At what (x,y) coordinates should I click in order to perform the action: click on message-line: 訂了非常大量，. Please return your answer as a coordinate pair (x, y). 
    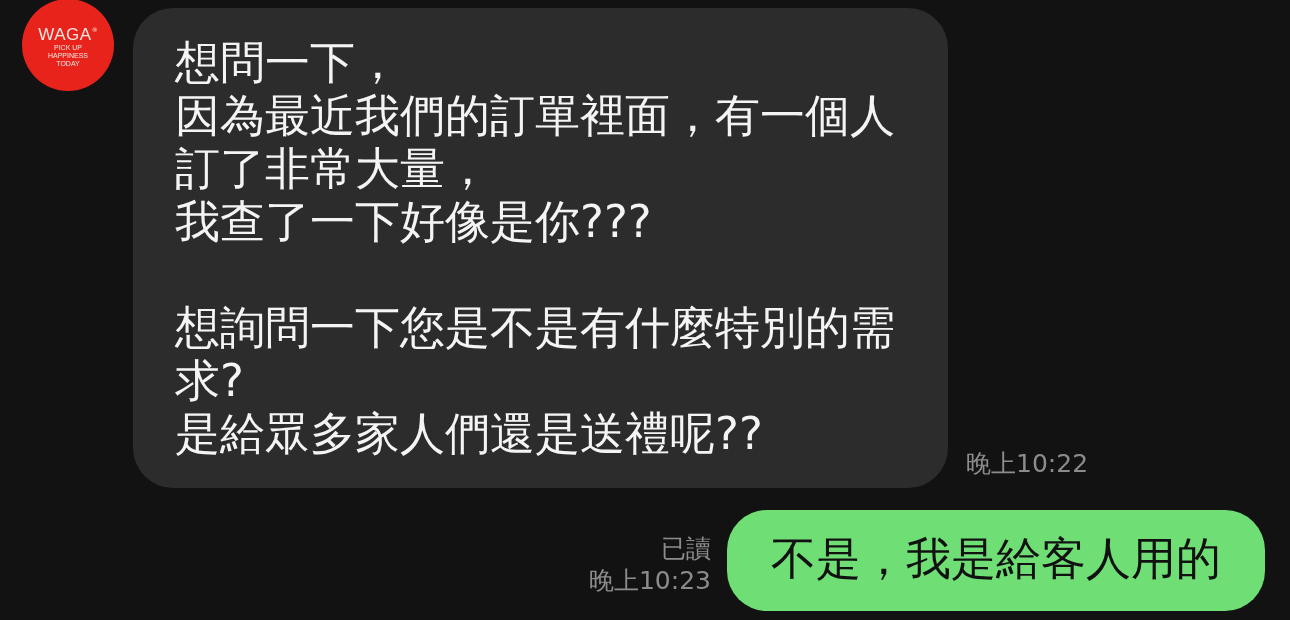
    Looking at the image, I should click on (332, 168).